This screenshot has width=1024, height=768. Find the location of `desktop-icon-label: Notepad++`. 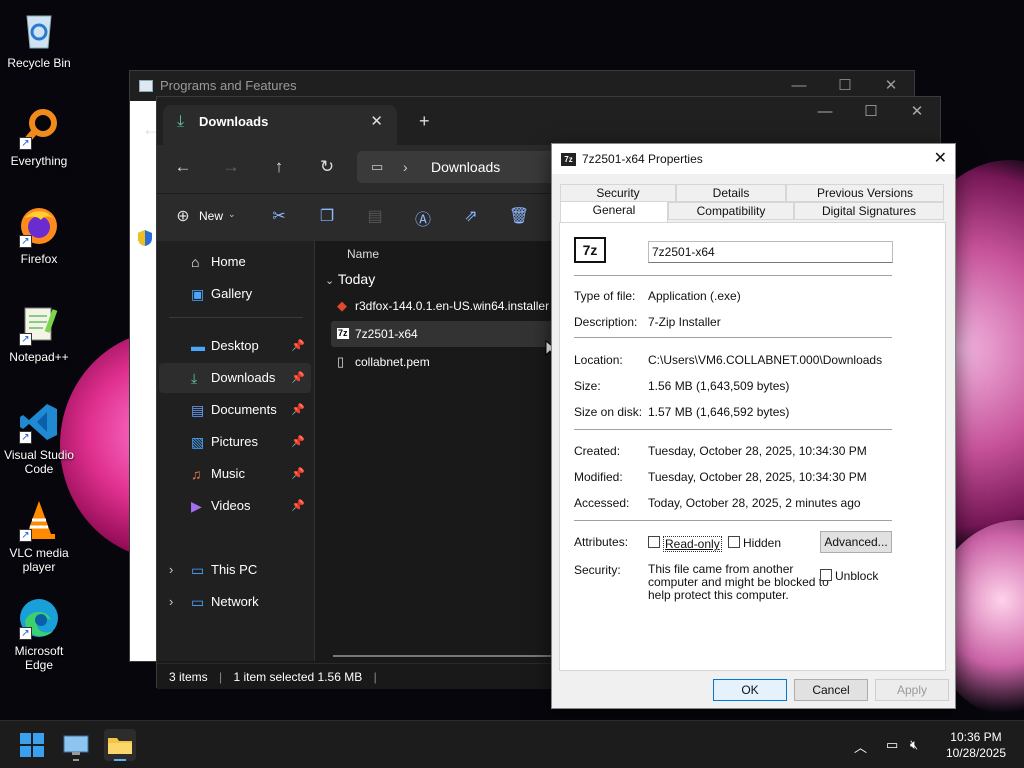

desktop-icon-label: Notepad++ is located at coordinates (39, 357).